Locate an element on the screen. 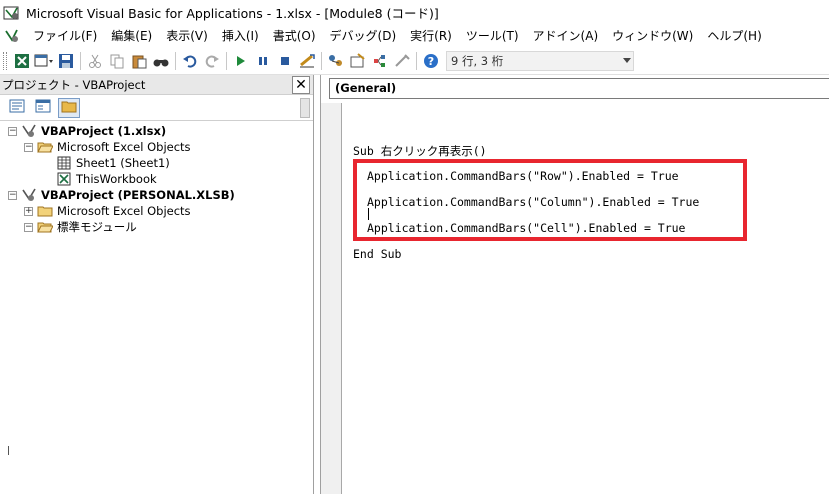 The height and width of the screenshot is (494, 829). margin-indicator-bar is located at coordinates (331, 298).